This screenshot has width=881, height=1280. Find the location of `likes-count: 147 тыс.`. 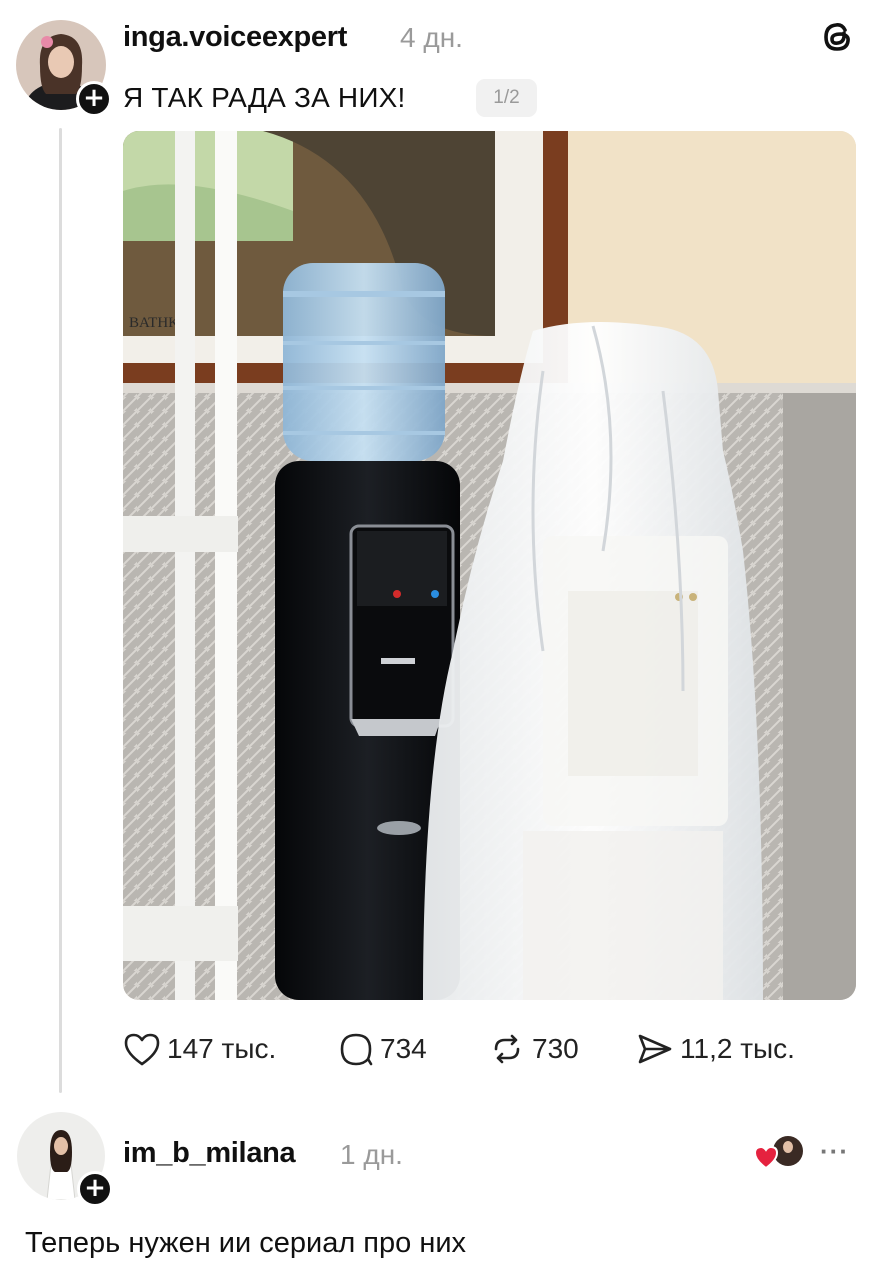

likes-count: 147 тыс. is located at coordinates (222, 1048).